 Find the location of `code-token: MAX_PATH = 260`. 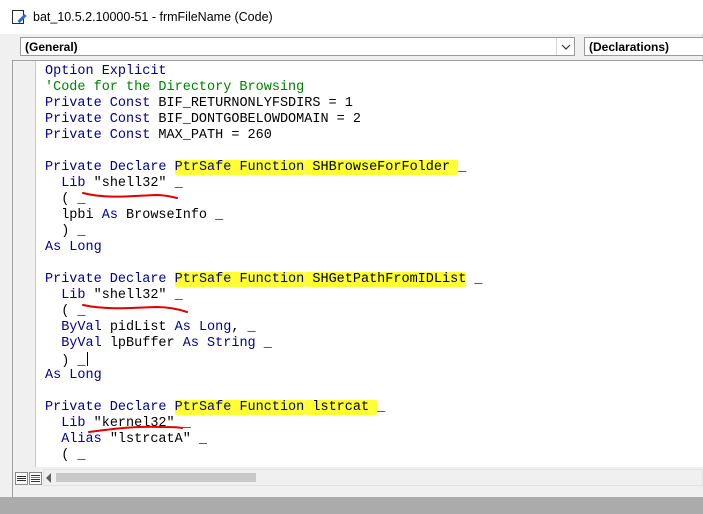

code-token: MAX_PATH = 260 is located at coordinates (211, 135).